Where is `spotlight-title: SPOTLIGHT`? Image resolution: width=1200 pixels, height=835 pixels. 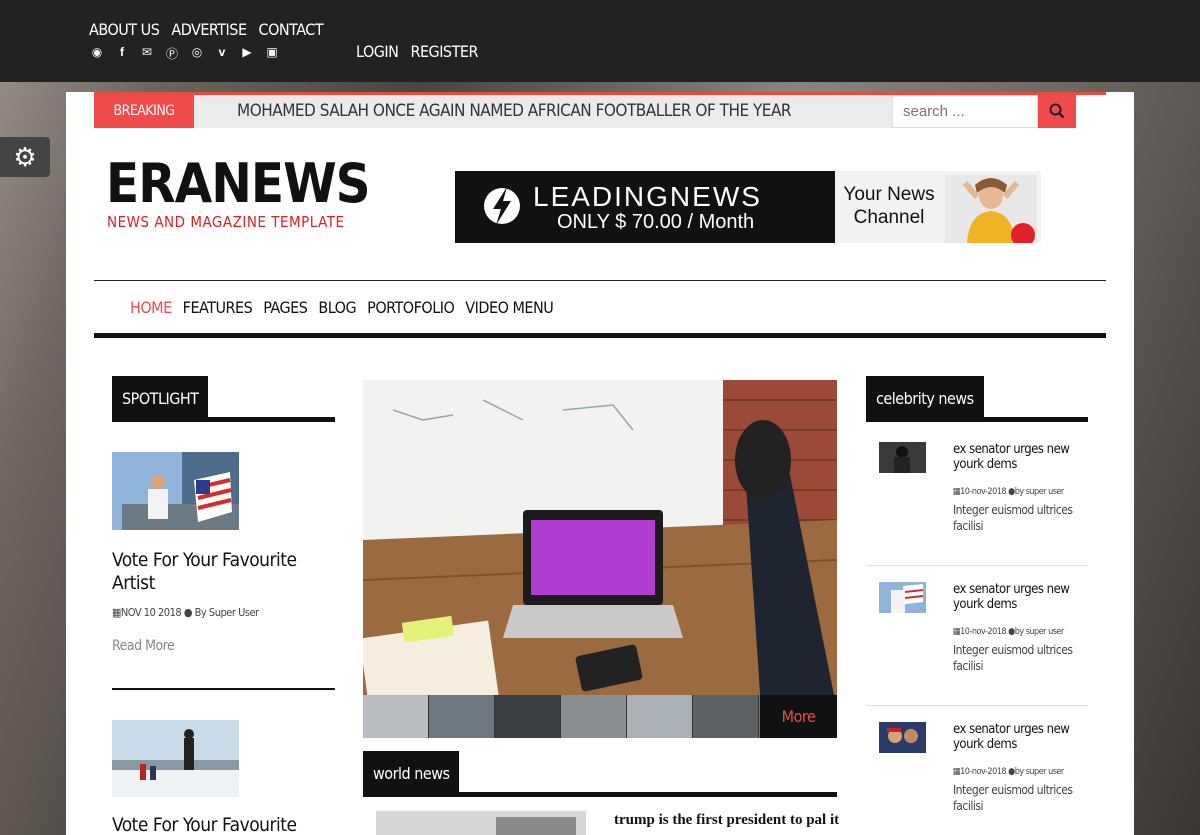
spotlight-title: SPOTLIGHT is located at coordinates (160, 399).